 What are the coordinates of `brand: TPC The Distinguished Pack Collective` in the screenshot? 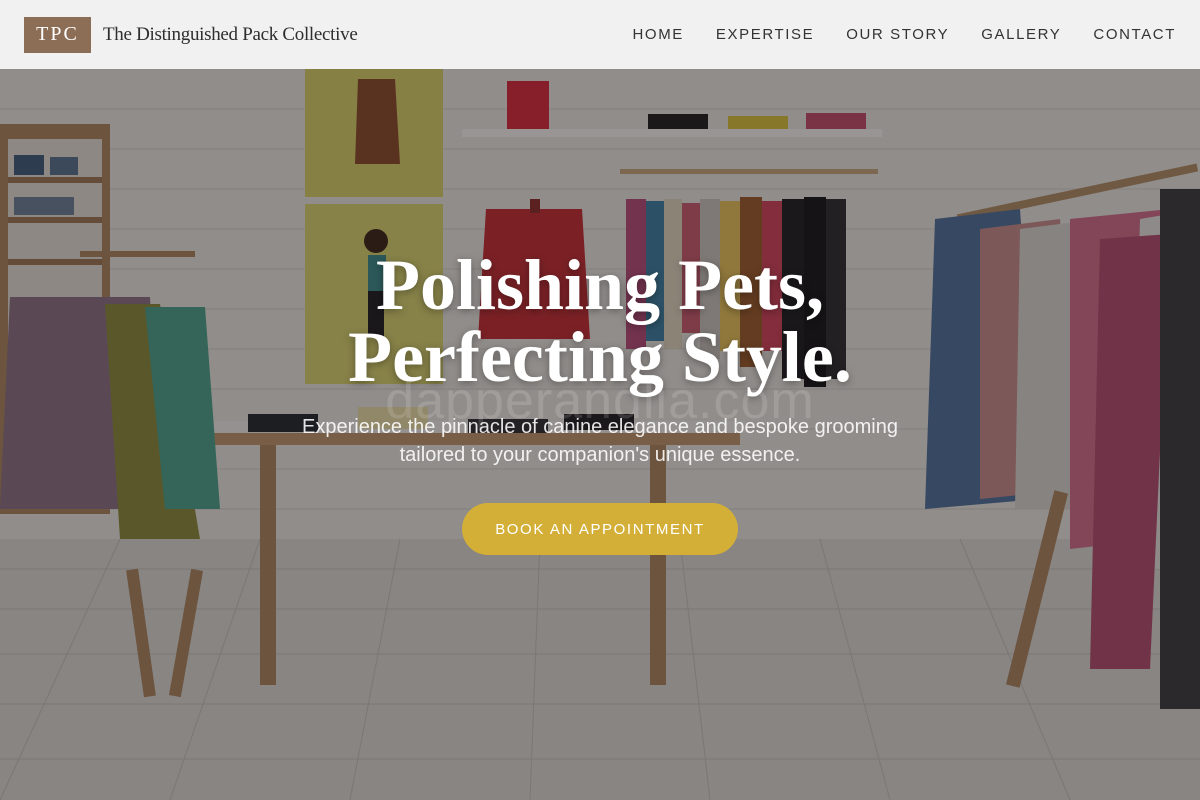 It's located at (191, 34).